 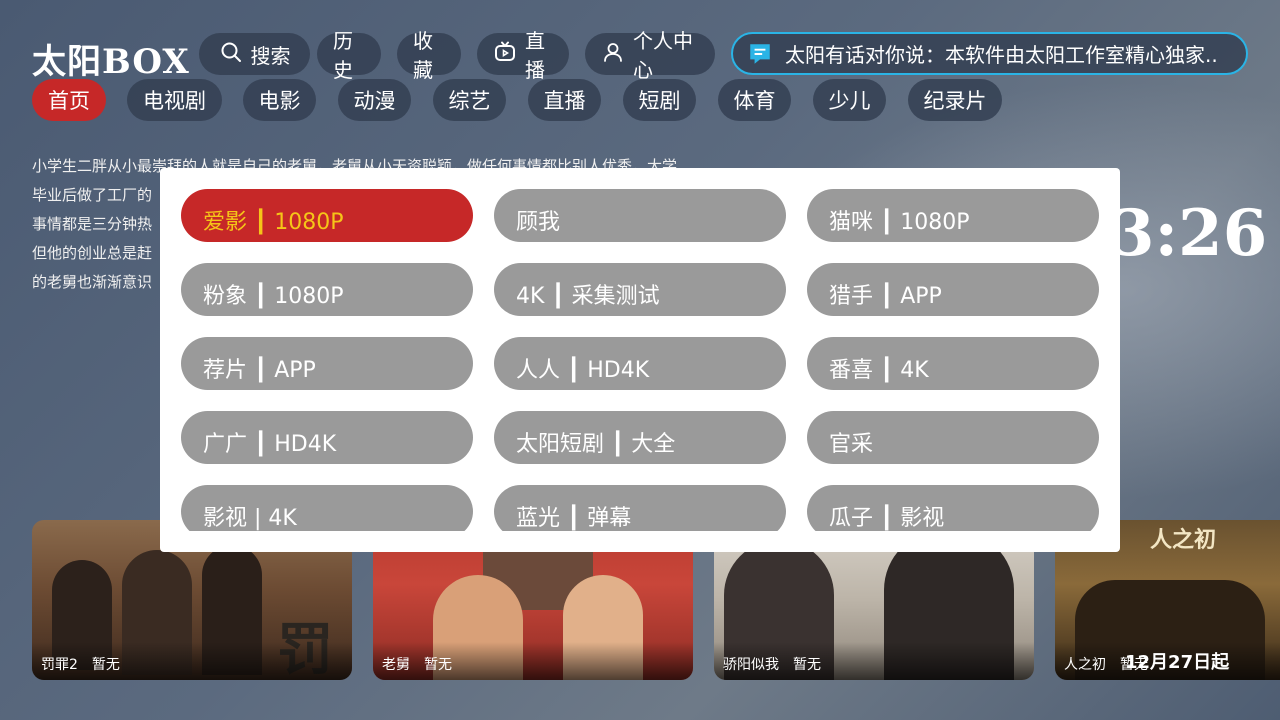 I want to click on release-date: 12月27日起, so click(x=1177, y=662).